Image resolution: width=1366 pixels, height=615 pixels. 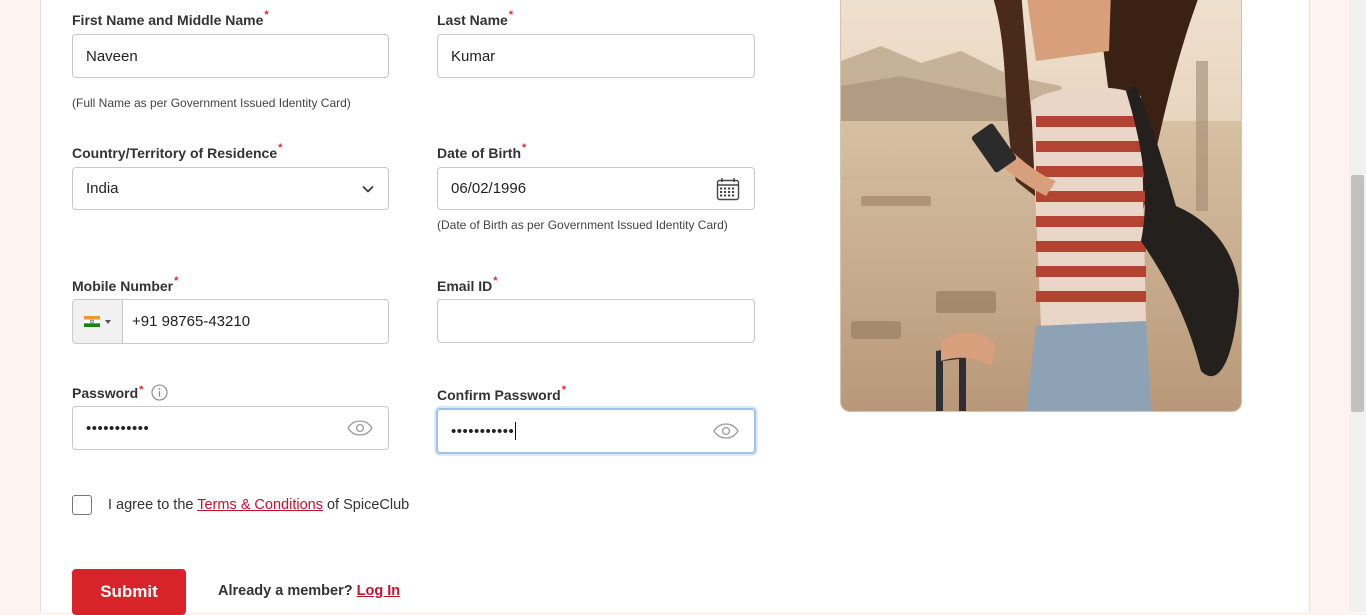 What do you see at coordinates (191, 321) in the screenshot?
I see `mobile-value: +91 98765-43210` at bounding box center [191, 321].